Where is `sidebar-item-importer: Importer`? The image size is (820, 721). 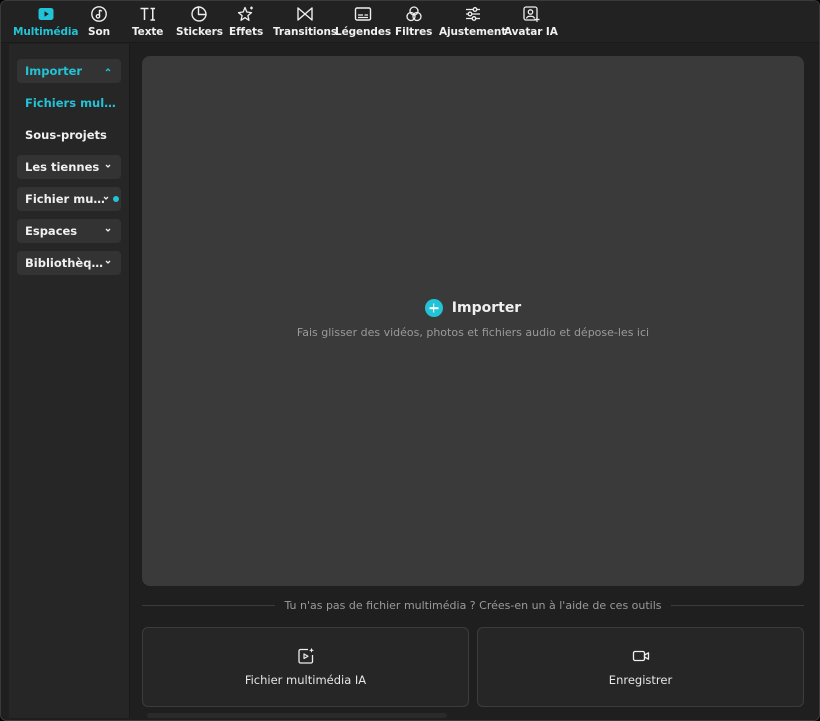
sidebar-item-importer: Importer is located at coordinates (69, 71).